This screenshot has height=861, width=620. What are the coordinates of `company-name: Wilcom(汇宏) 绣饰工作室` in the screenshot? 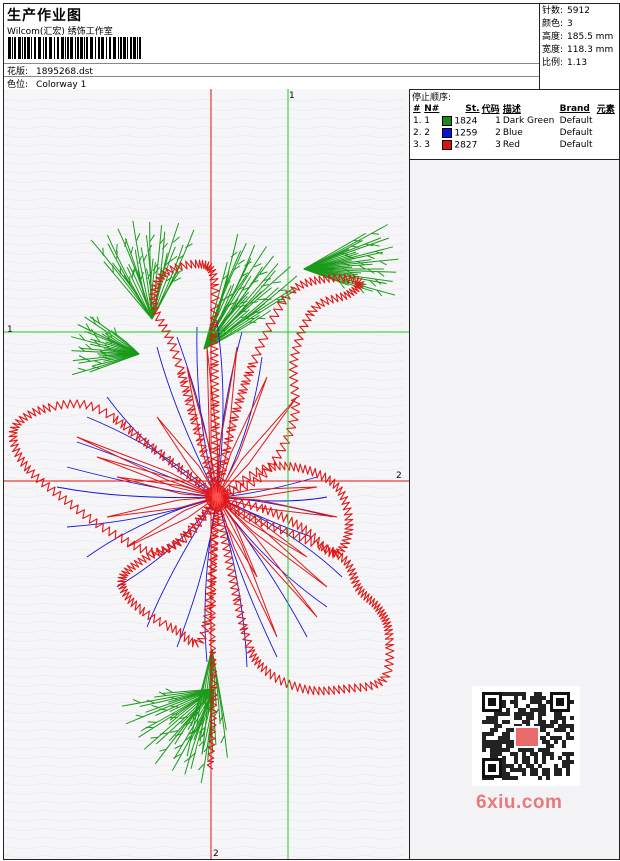 It's located at (60, 32).